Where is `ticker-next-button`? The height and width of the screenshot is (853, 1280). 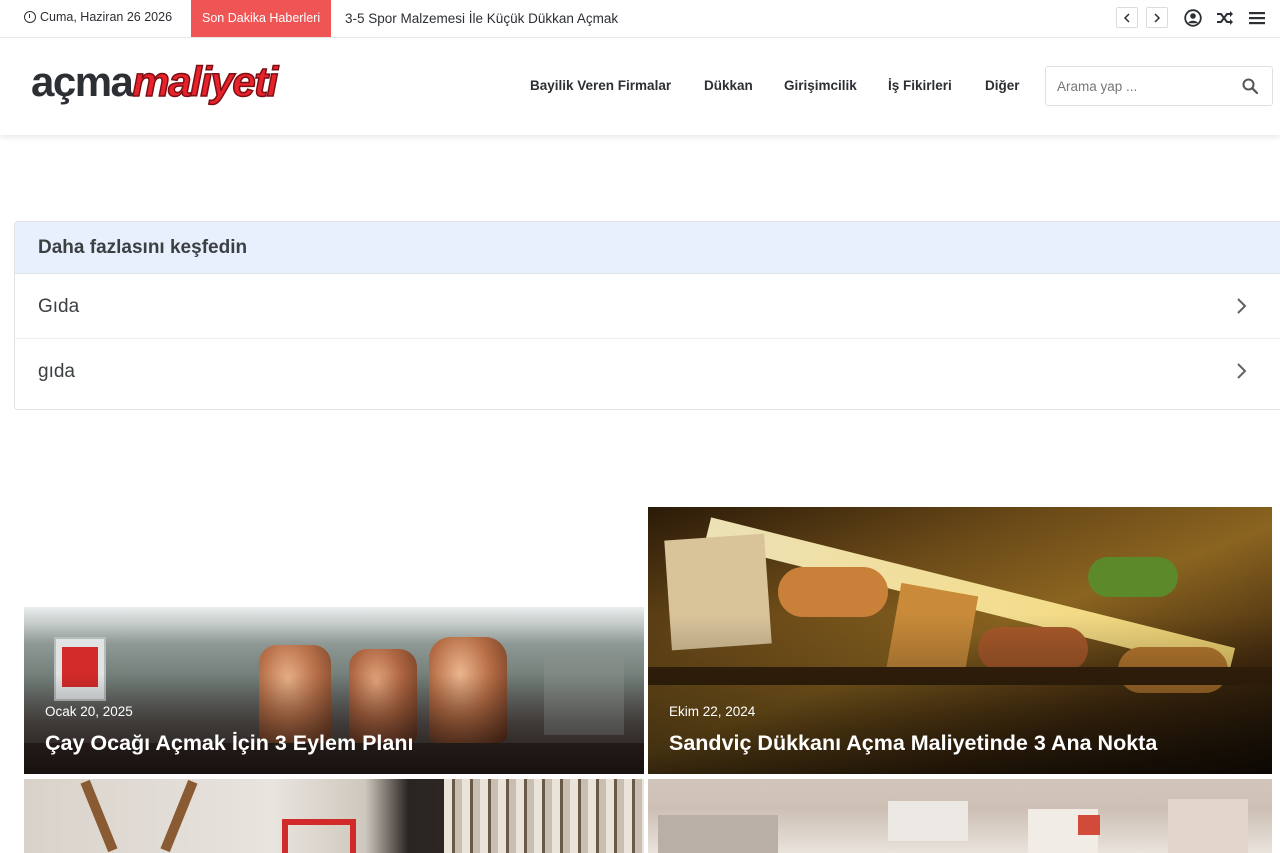
ticker-next-button is located at coordinates (1157, 17).